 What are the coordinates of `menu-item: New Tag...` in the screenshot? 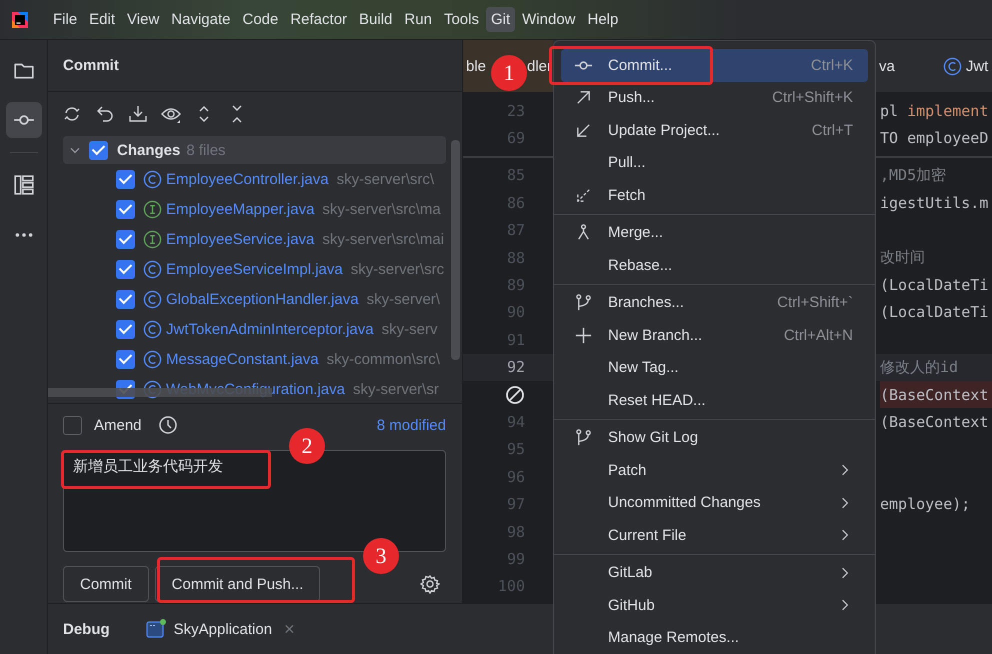 It's located at (714, 368).